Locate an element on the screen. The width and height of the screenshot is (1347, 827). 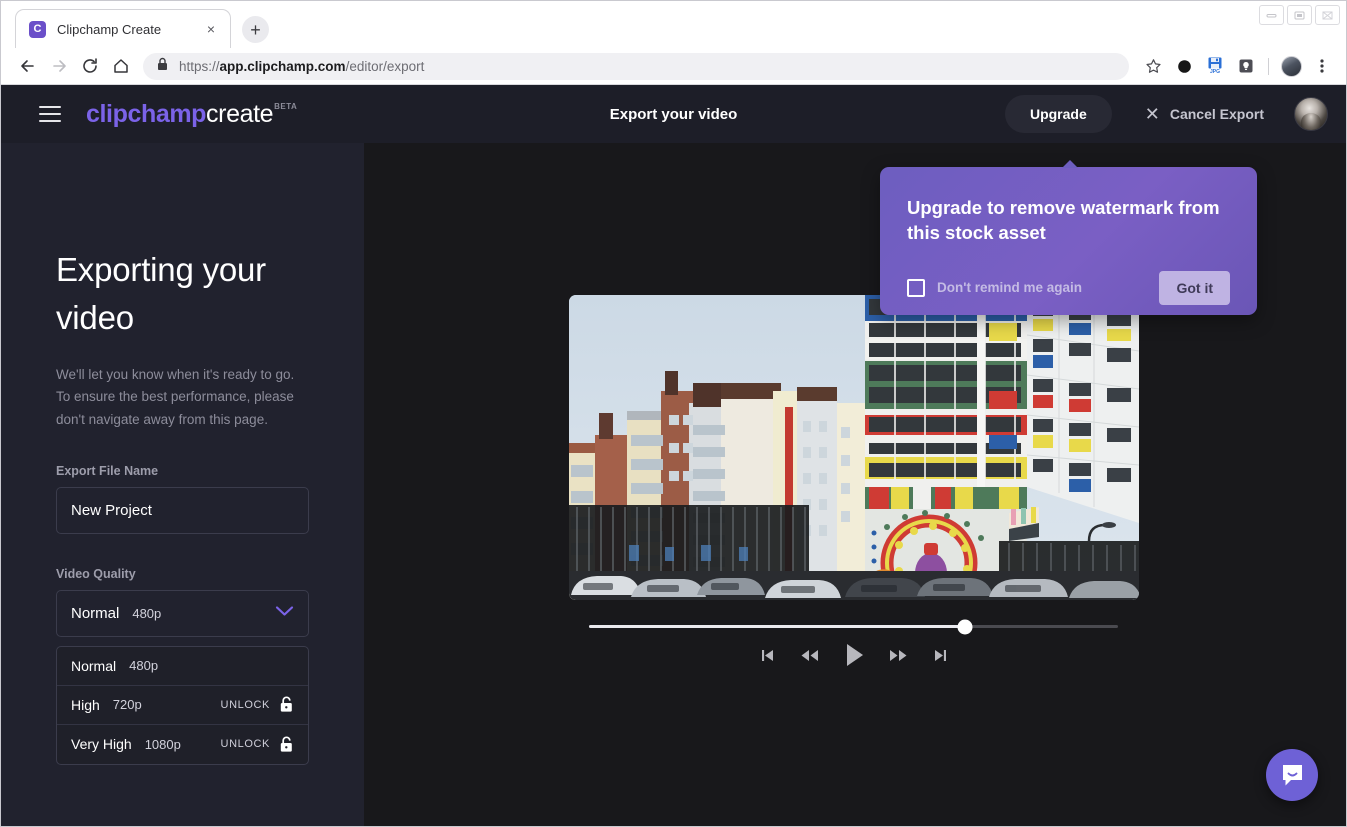
exporting-heading: Exporting your video is located at coordinates (161, 293).